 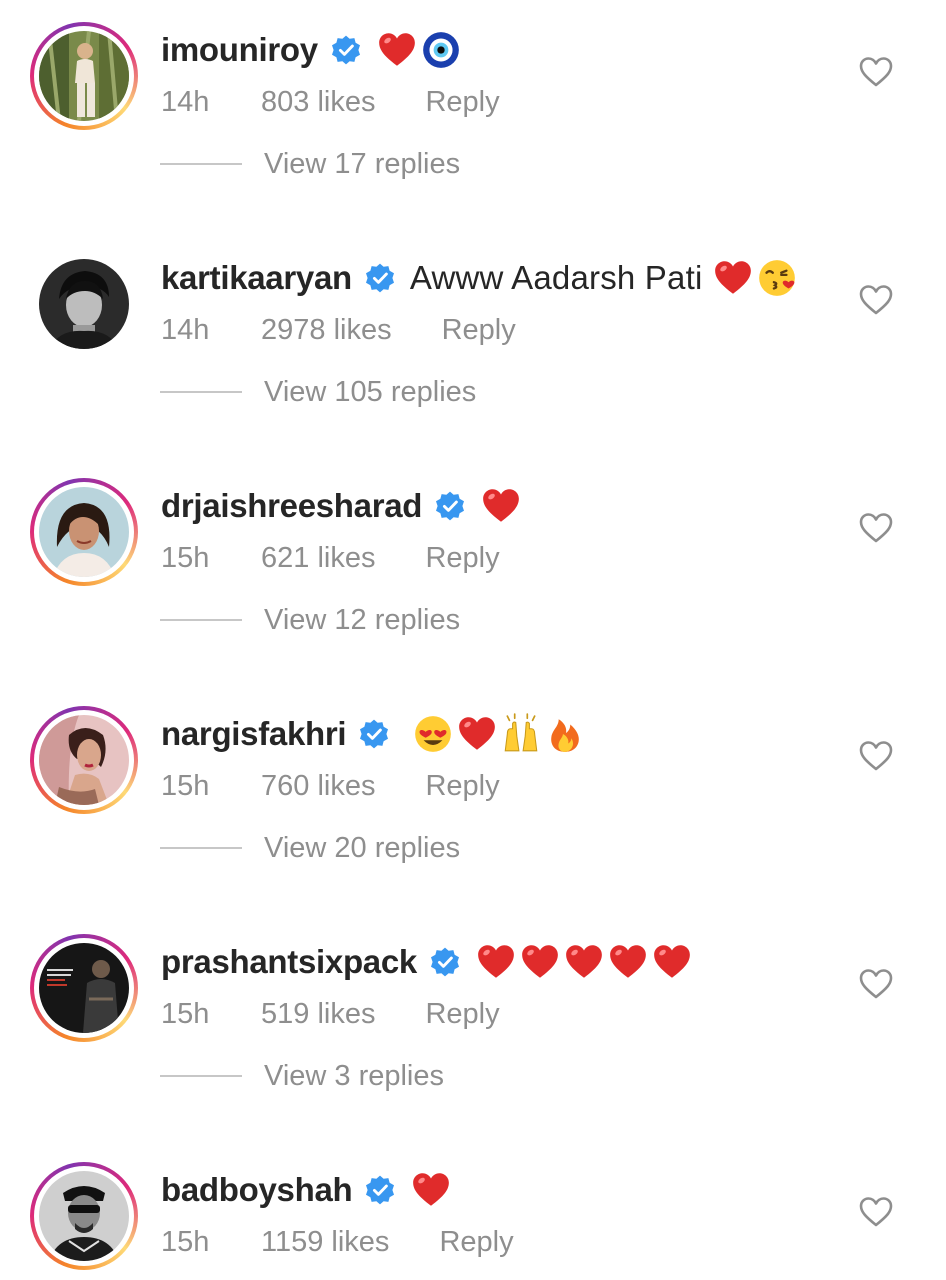 I want to click on view-replies-label: View 17 replies, so click(x=362, y=163).